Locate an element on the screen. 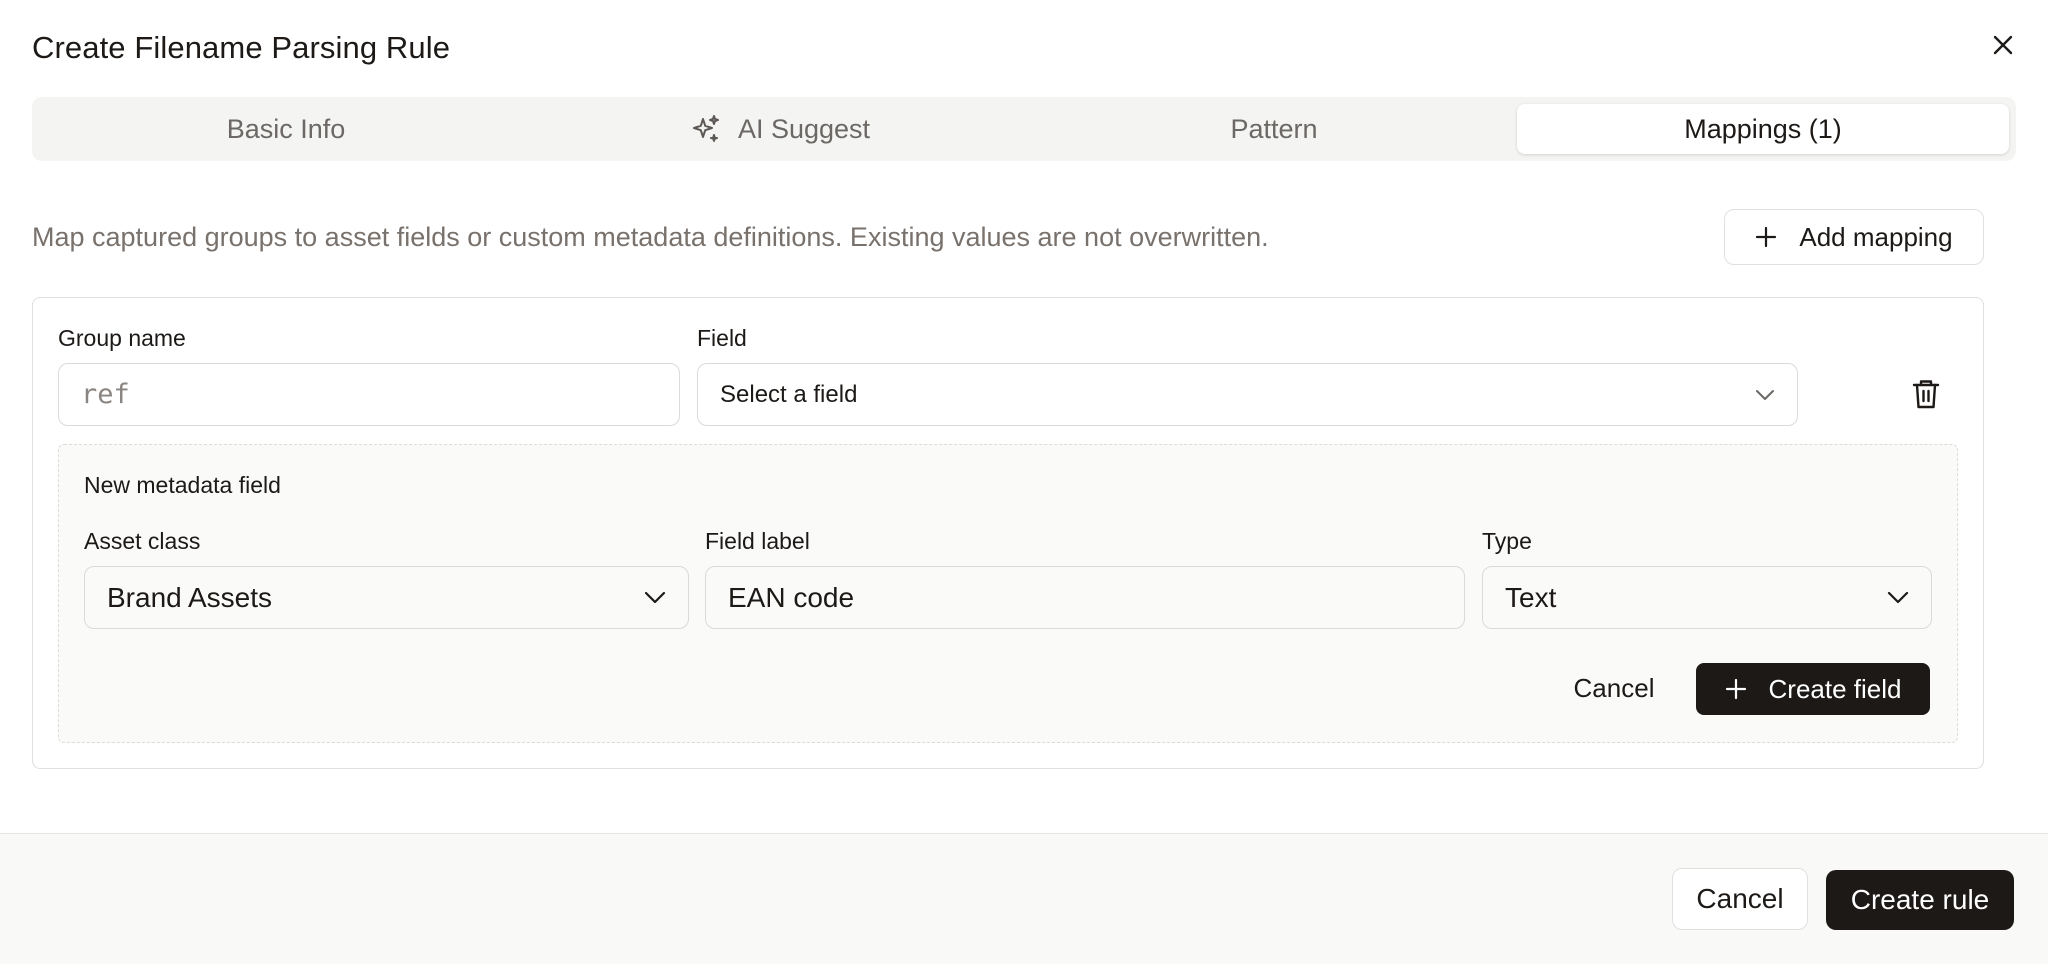 This screenshot has width=2048, height=964. cancel-button-label: Cancel is located at coordinates (1740, 898).